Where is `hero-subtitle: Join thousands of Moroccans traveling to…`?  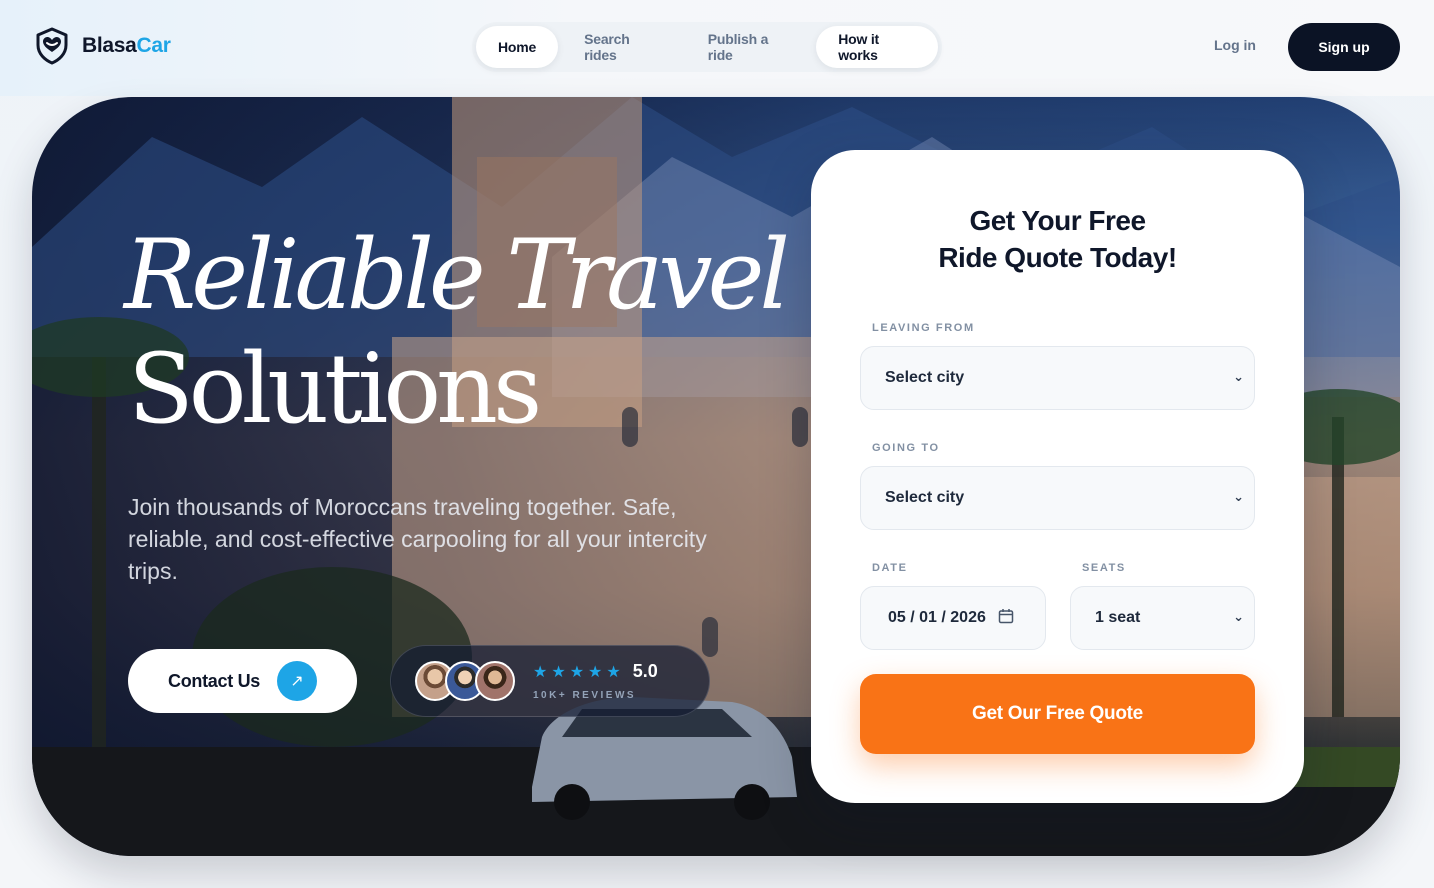 hero-subtitle: Join thousands of Moroccans traveling to… is located at coordinates (417, 539).